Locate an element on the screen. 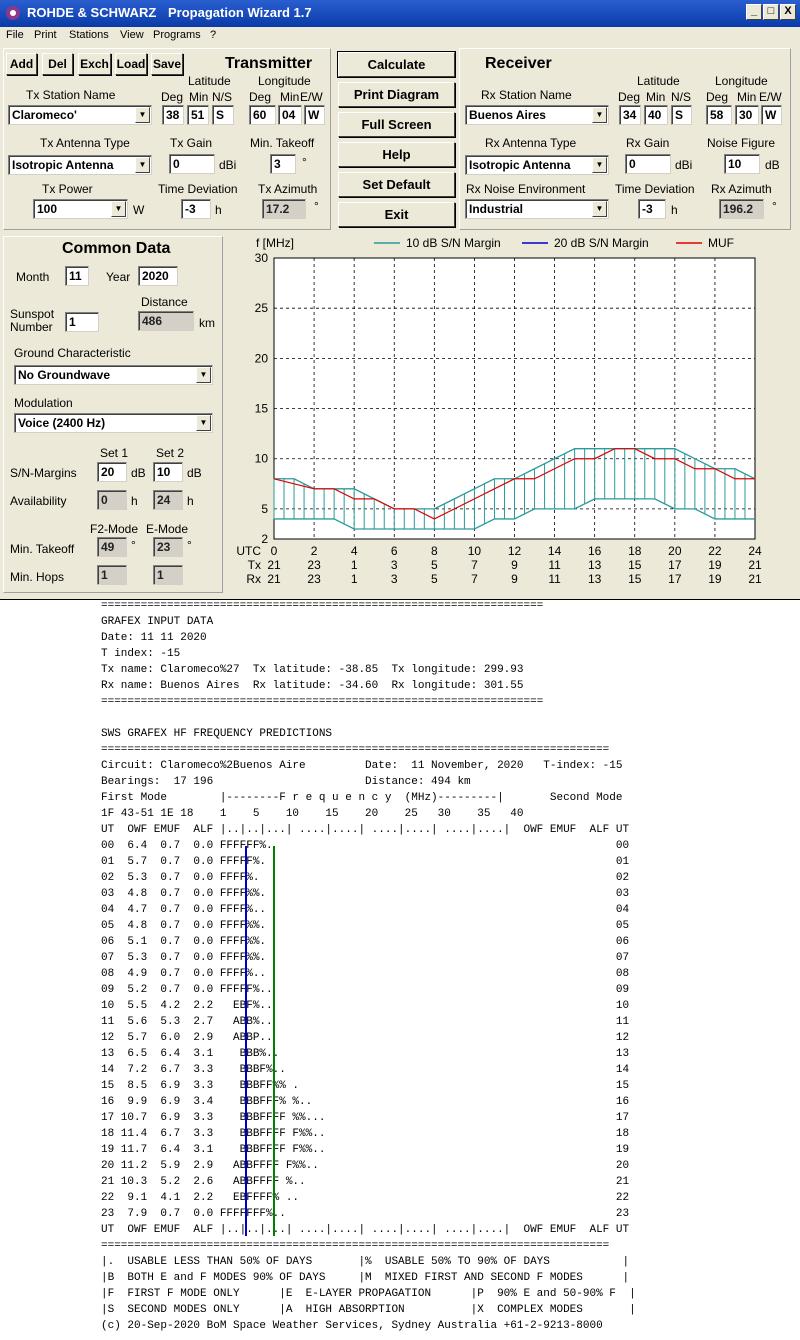  rx-lat-min-input: 40 is located at coordinates (656, 115).